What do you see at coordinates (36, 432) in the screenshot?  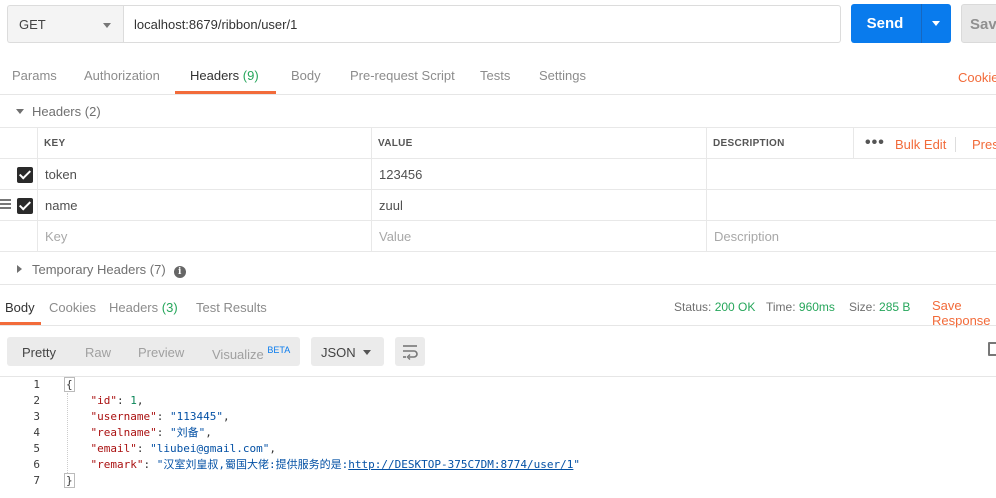 I see `line-number: 4` at bounding box center [36, 432].